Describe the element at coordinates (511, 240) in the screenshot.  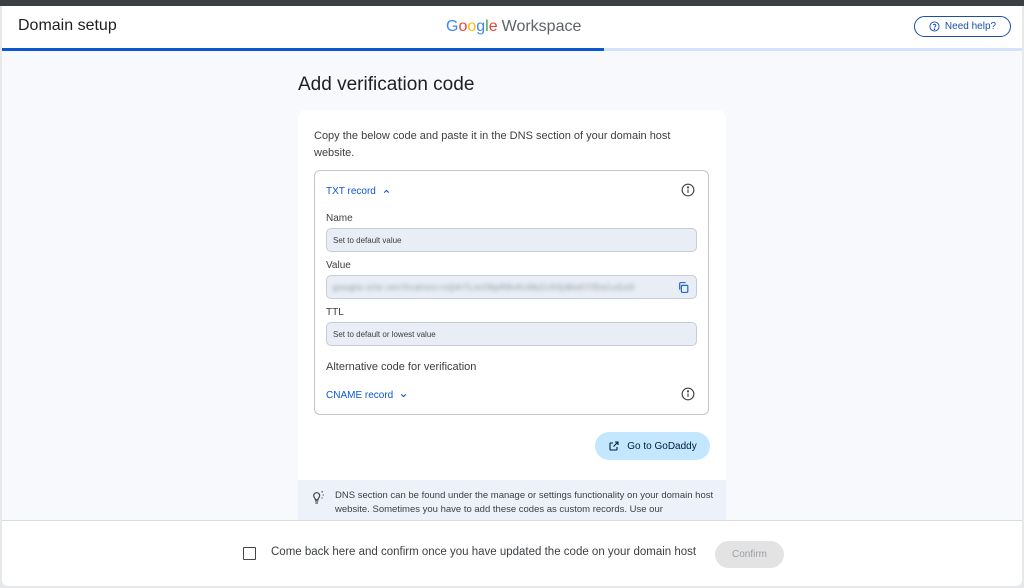
I see `name-field: Set to default value` at that location.